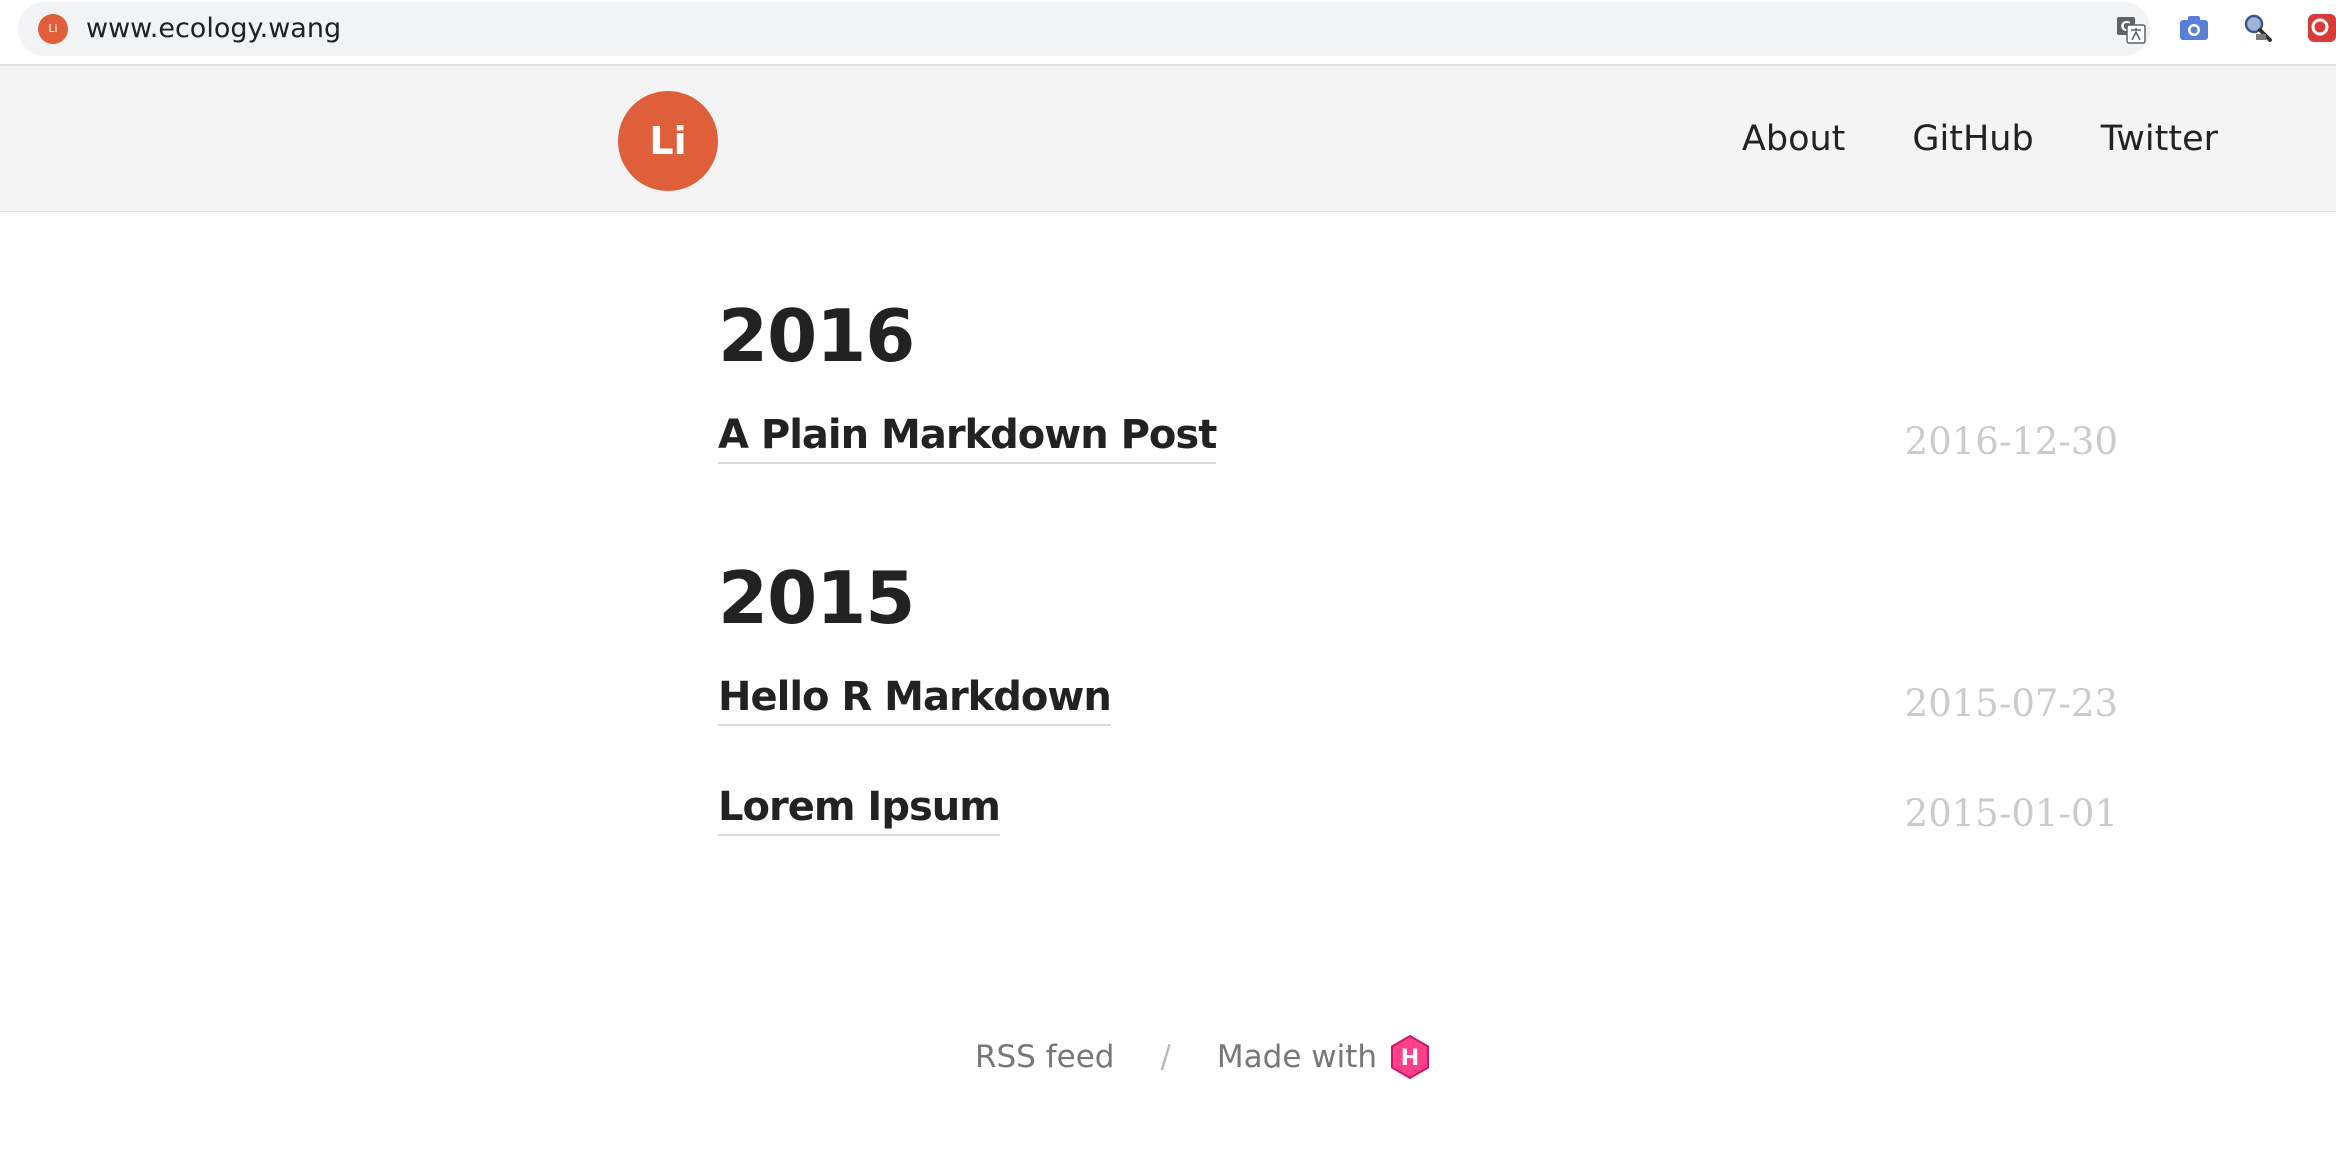 The width and height of the screenshot is (2336, 1166). I want to click on post-list: A Plain Markdown Post 2016-12-30, so click(1418, 467).